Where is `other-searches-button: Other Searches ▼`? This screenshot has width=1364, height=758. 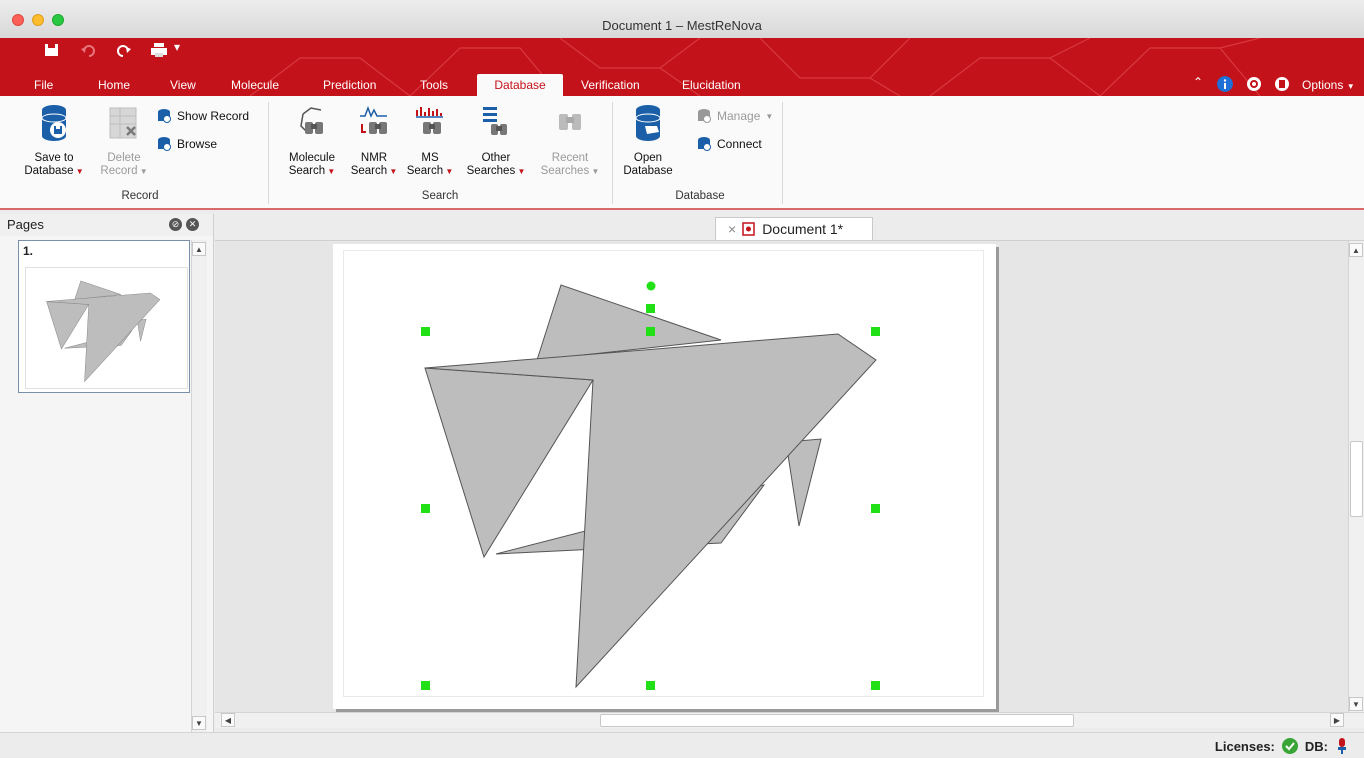
other-searches-button: Other Searches ▼ is located at coordinates (496, 141).